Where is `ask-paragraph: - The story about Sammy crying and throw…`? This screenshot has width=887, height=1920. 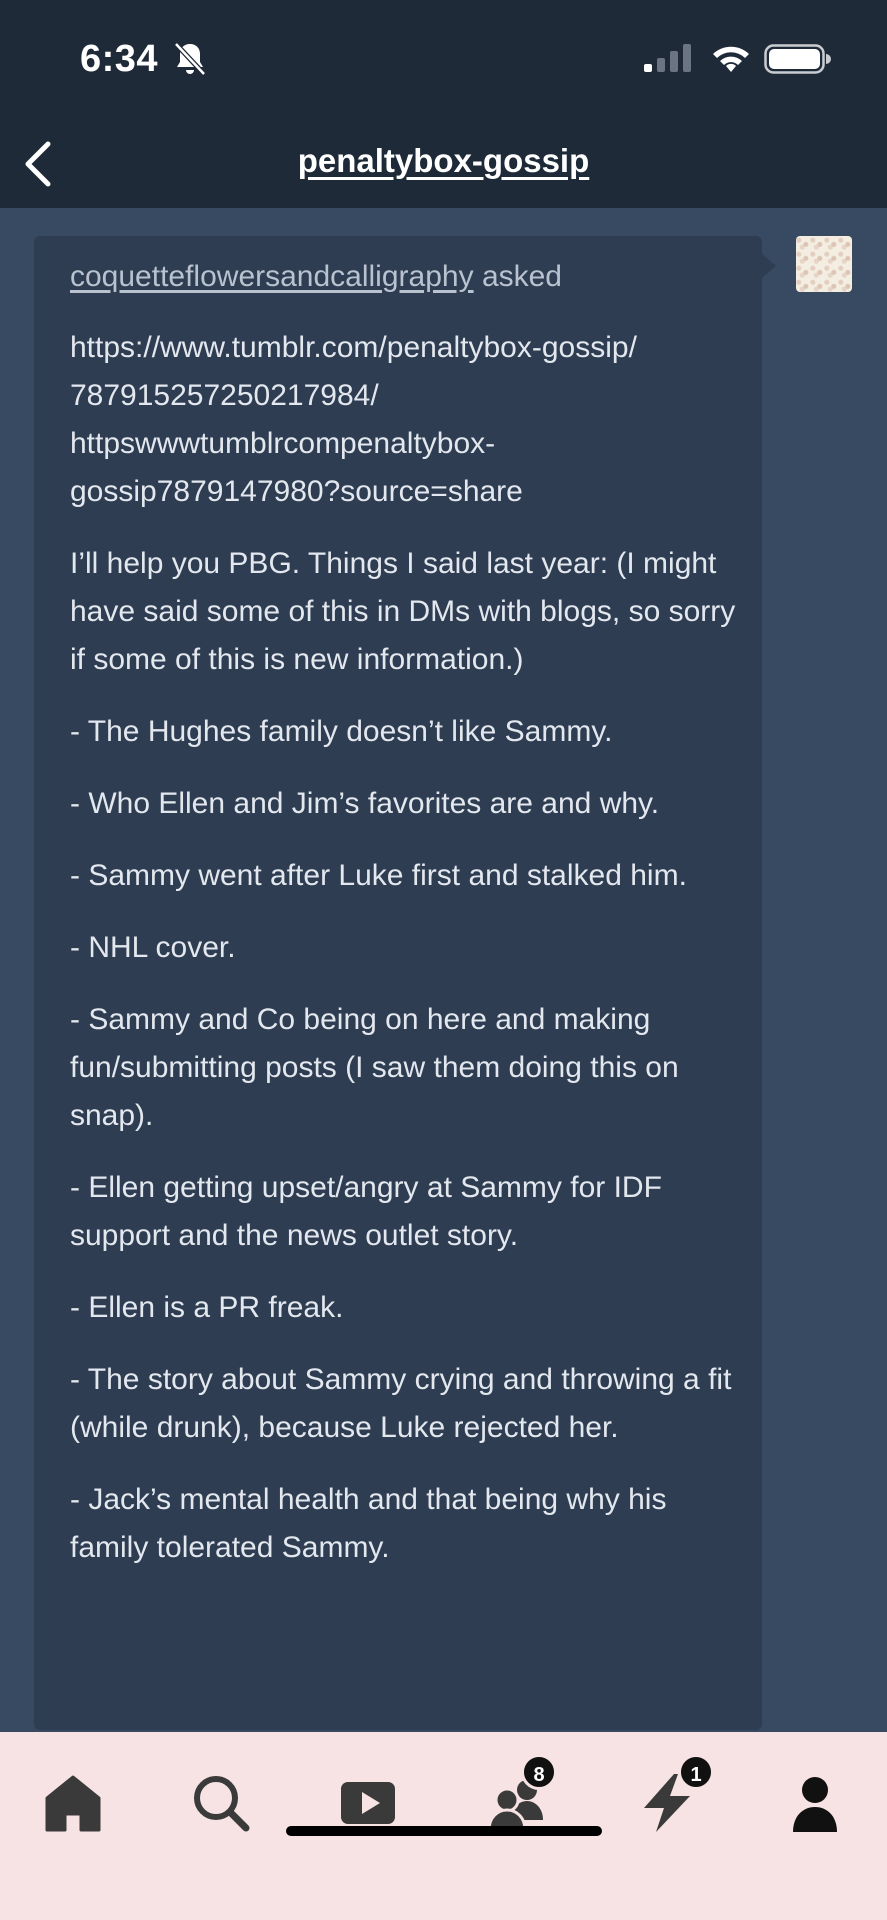 ask-paragraph: - The story about Sammy crying and throw… is located at coordinates (401, 1403).